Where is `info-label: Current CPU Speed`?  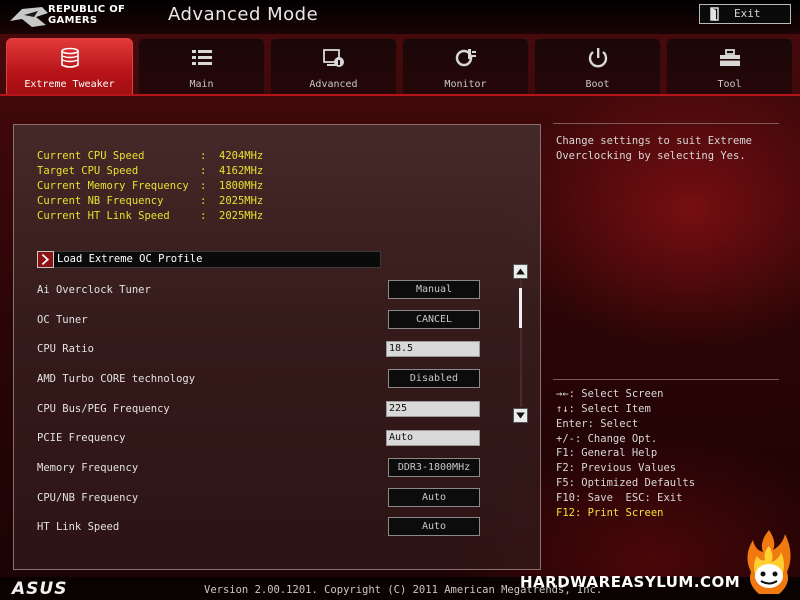 info-label: Current CPU Speed is located at coordinates (91, 156).